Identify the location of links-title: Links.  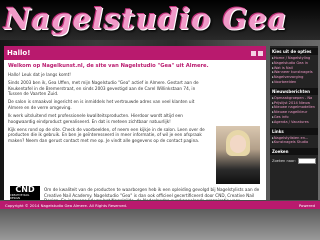
(294, 131).